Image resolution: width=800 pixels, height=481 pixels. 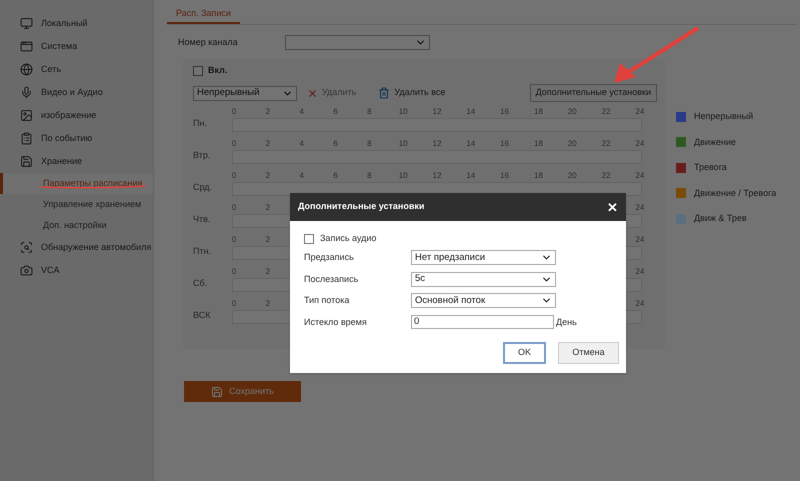 I want to click on audio-checkbox, so click(x=309, y=239).